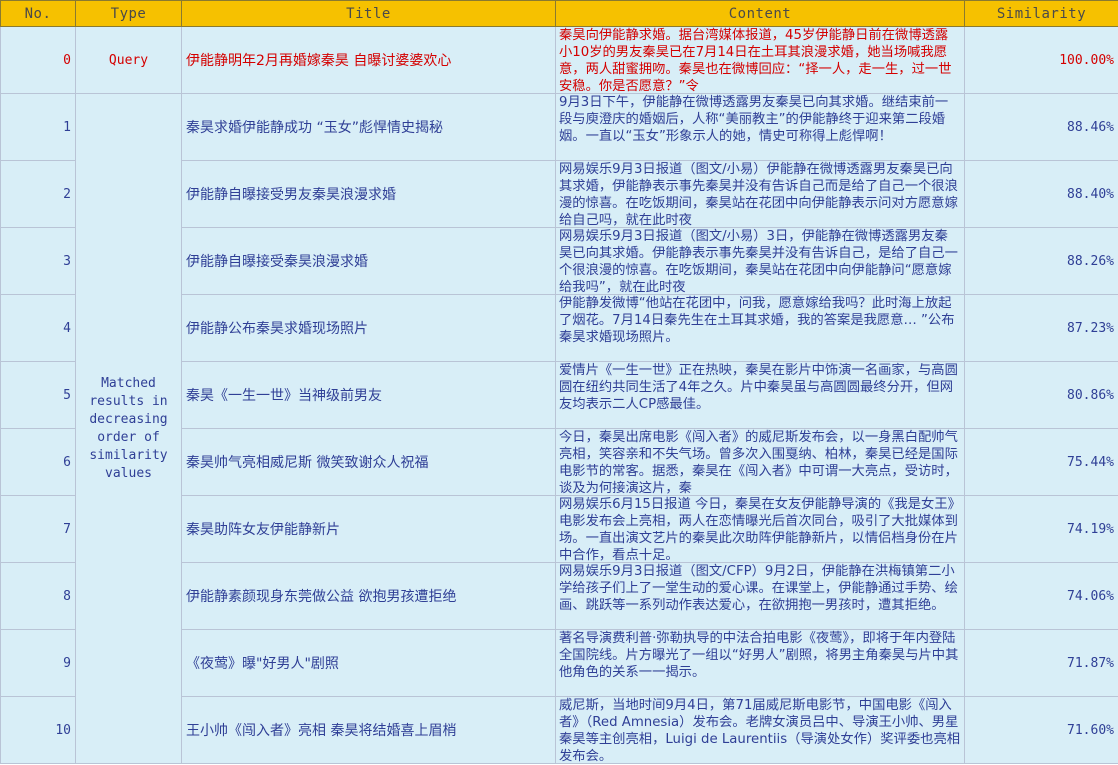  I want to click on header-no: No., so click(38, 13).